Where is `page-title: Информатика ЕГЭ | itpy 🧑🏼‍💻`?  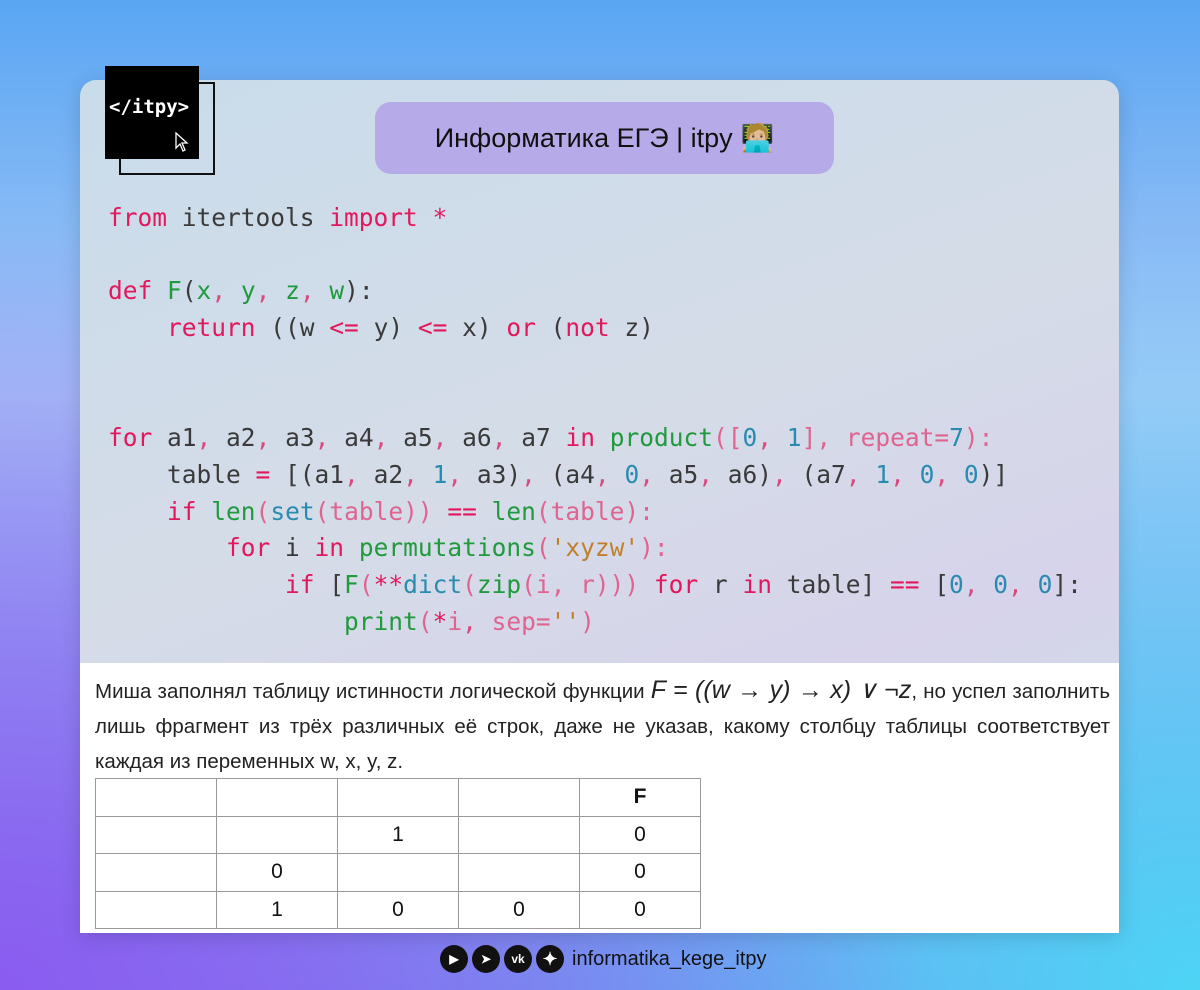
page-title: Информатика ЕГЭ | itpy 🧑🏼‍💻 is located at coordinates (604, 138).